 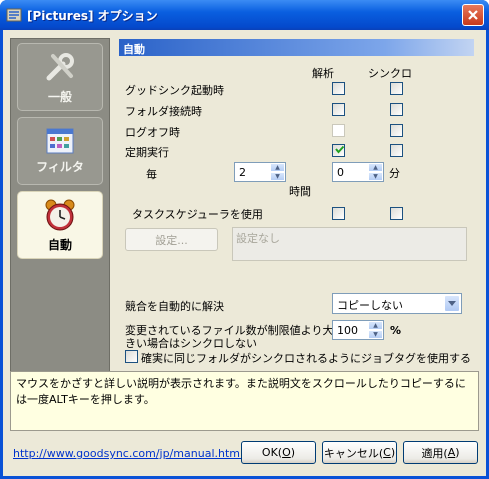 What do you see at coordinates (296, 47) in the screenshot?
I see `section-header: 自動` at bounding box center [296, 47].